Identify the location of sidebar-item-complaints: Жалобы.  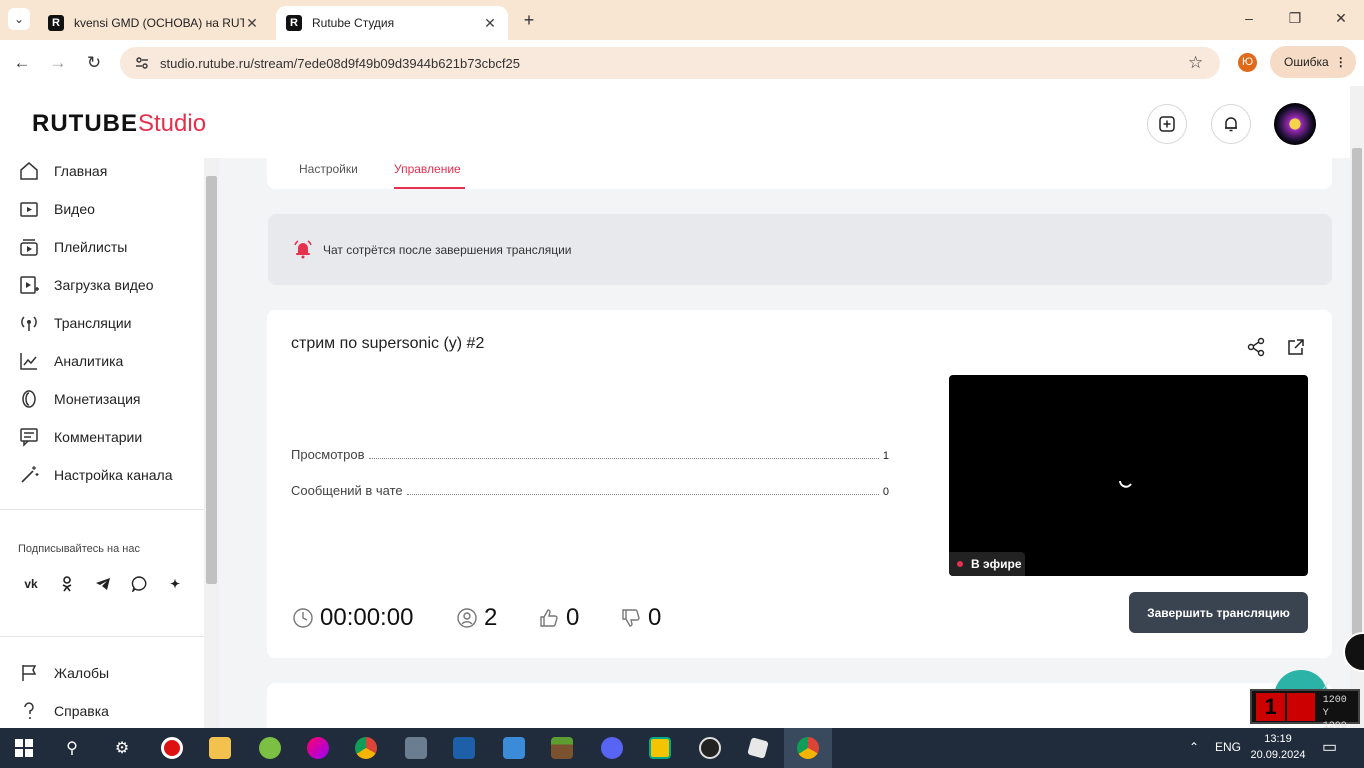
(63, 673).